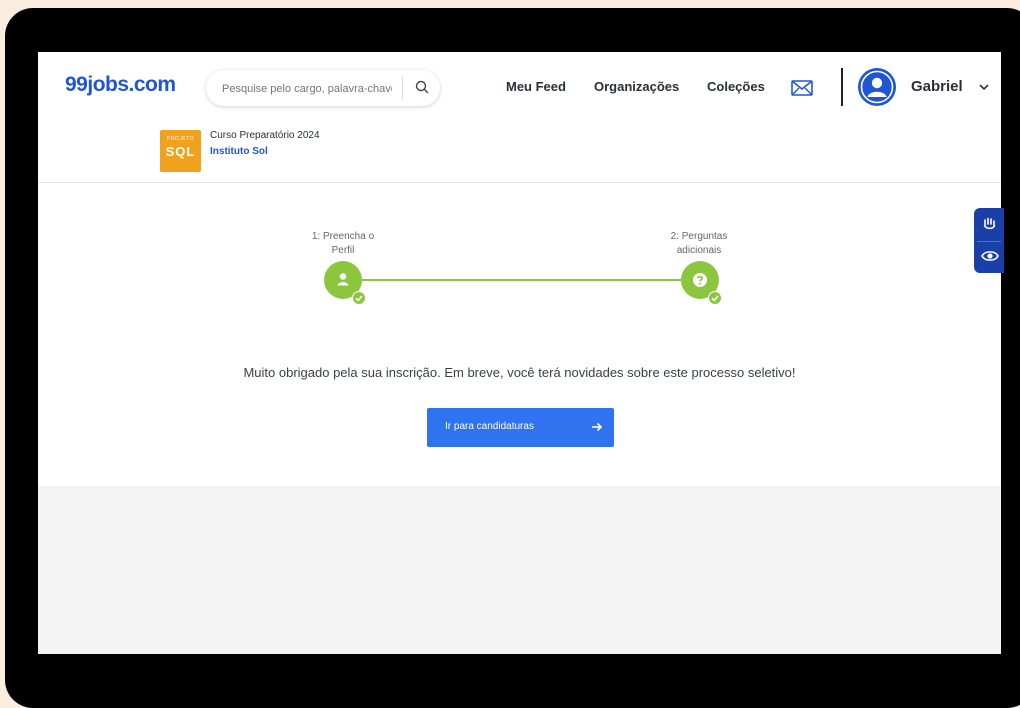  What do you see at coordinates (715, 298) in the screenshot?
I see `step-2-check-icon` at bounding box center [715, 298].